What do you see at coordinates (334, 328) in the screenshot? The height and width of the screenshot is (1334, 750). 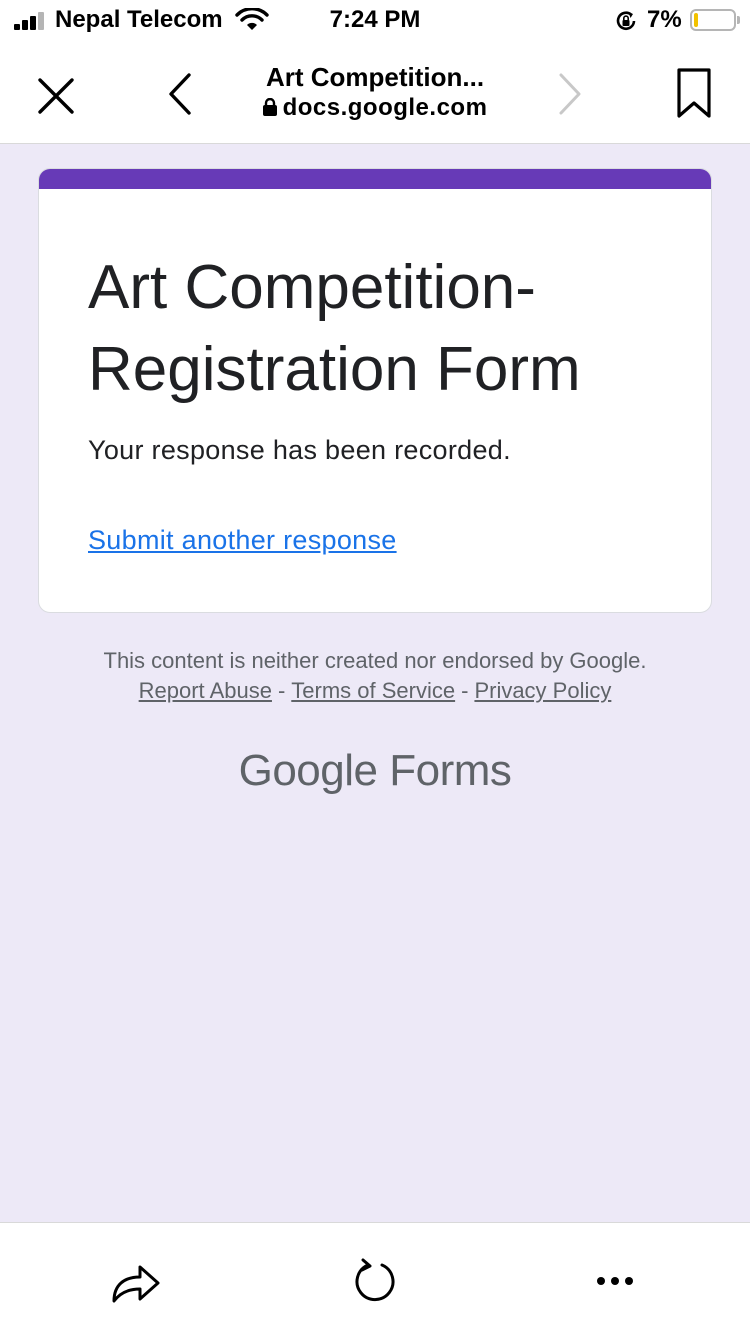 I see `form-title: Art Competition- Registration Form` at bounding box center [334, 328].